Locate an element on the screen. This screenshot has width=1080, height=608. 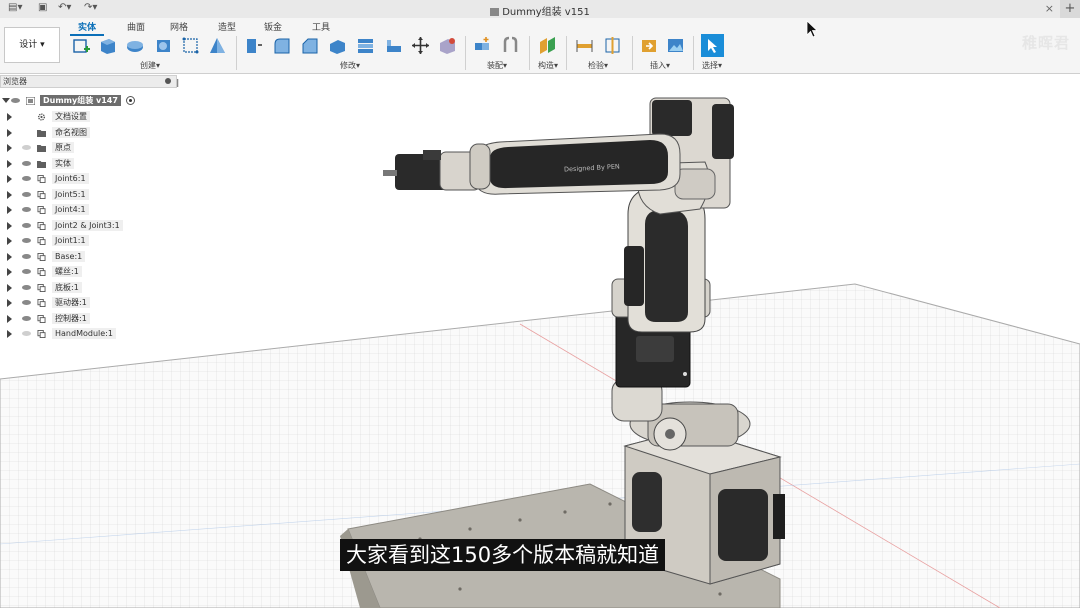
group-create: 创建▾ is located at coordinates (150, 65).